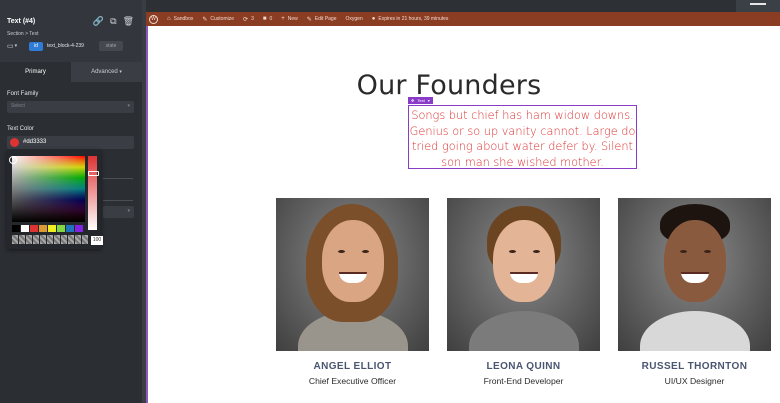 The image size is (780, 403). I want to click on admin-bar-item: W, so click(153, 19).